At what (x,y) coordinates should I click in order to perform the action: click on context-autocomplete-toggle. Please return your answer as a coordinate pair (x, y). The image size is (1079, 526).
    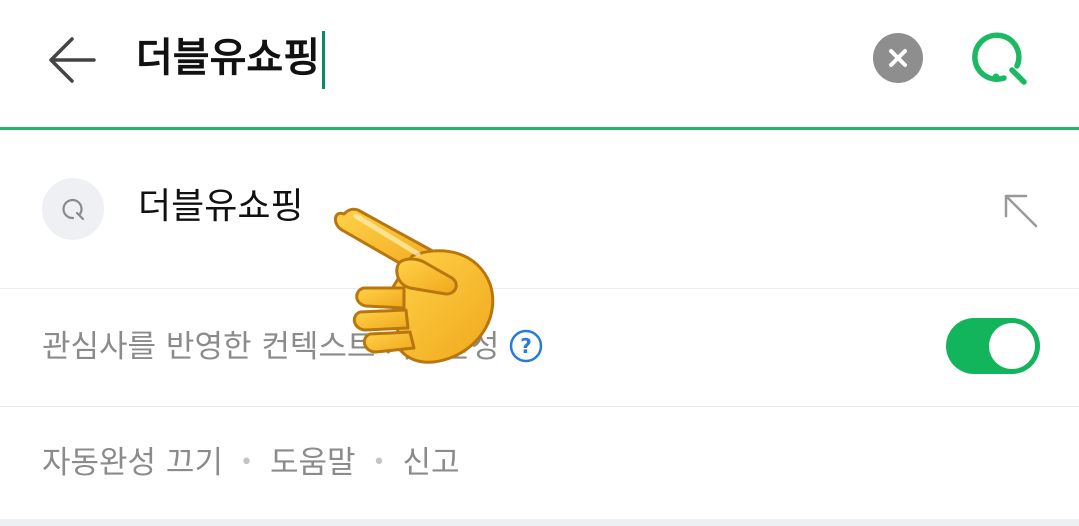
    Looking at the image, I should click on (993, 346).